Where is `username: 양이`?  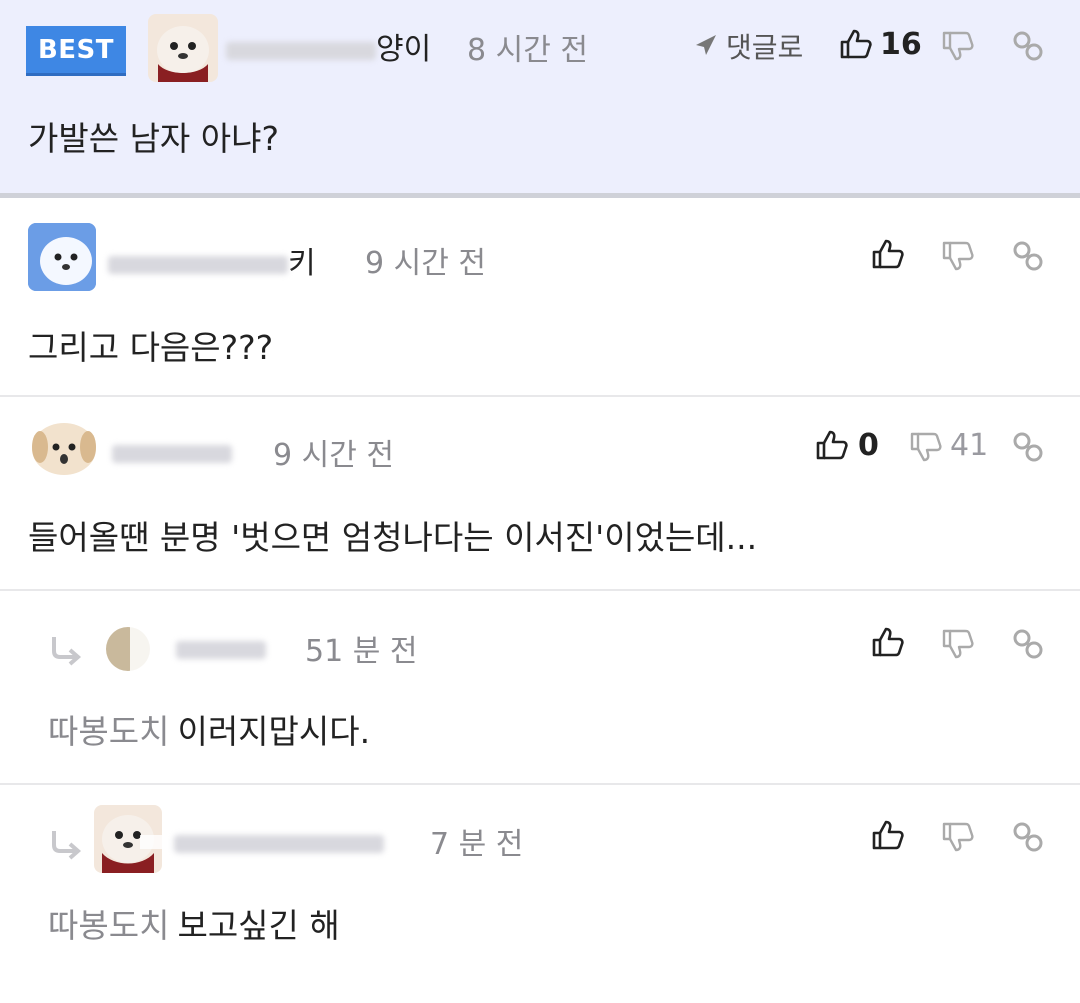
username: 양이 is located at coordinates (328, 46).